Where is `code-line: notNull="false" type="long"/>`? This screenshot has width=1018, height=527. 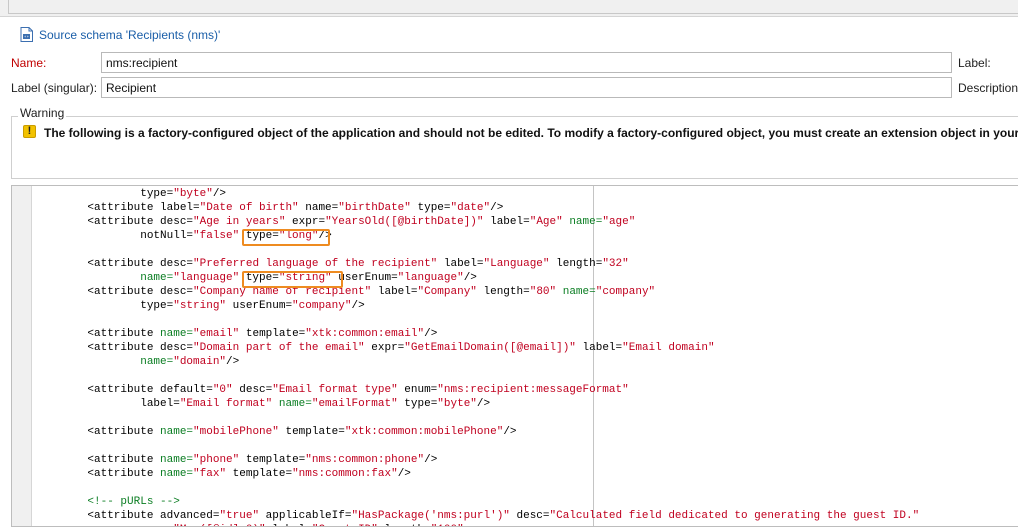
code-line: notNull="false" type="long"/> is located at coordinates (490, 236).